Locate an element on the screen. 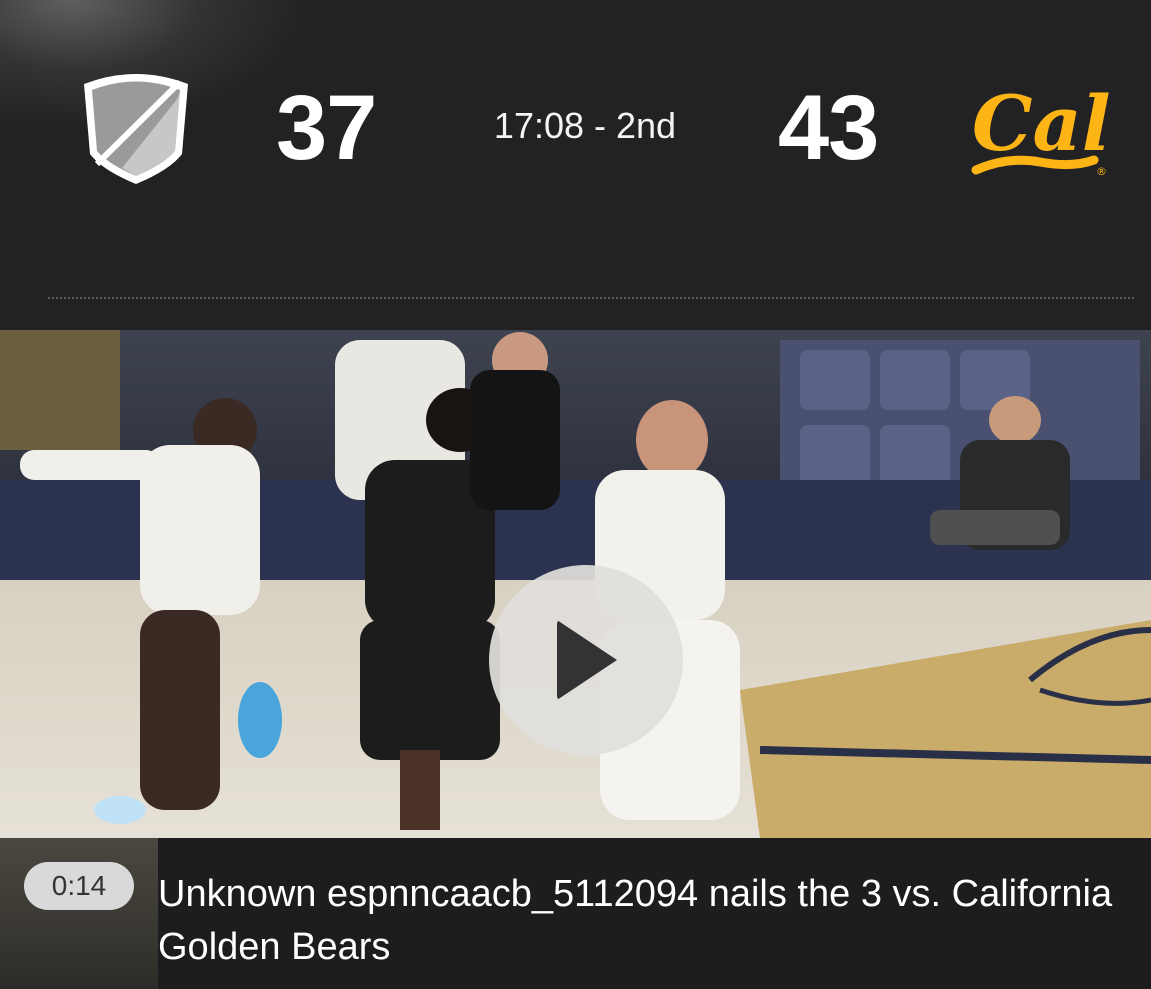 The height and width of the screenshot is (989, 1151). svg-text: Cal is located at coordinates (1041, 123).